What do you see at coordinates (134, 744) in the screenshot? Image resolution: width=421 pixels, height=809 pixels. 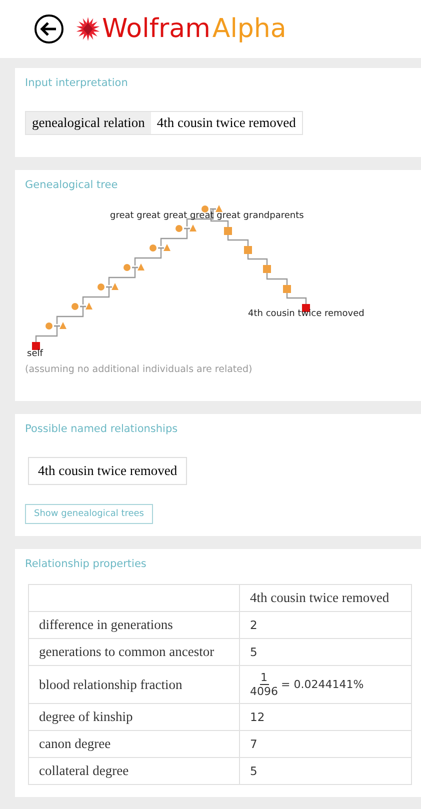 I see `table-cell: canon degree` at bounding box center [134, 744].